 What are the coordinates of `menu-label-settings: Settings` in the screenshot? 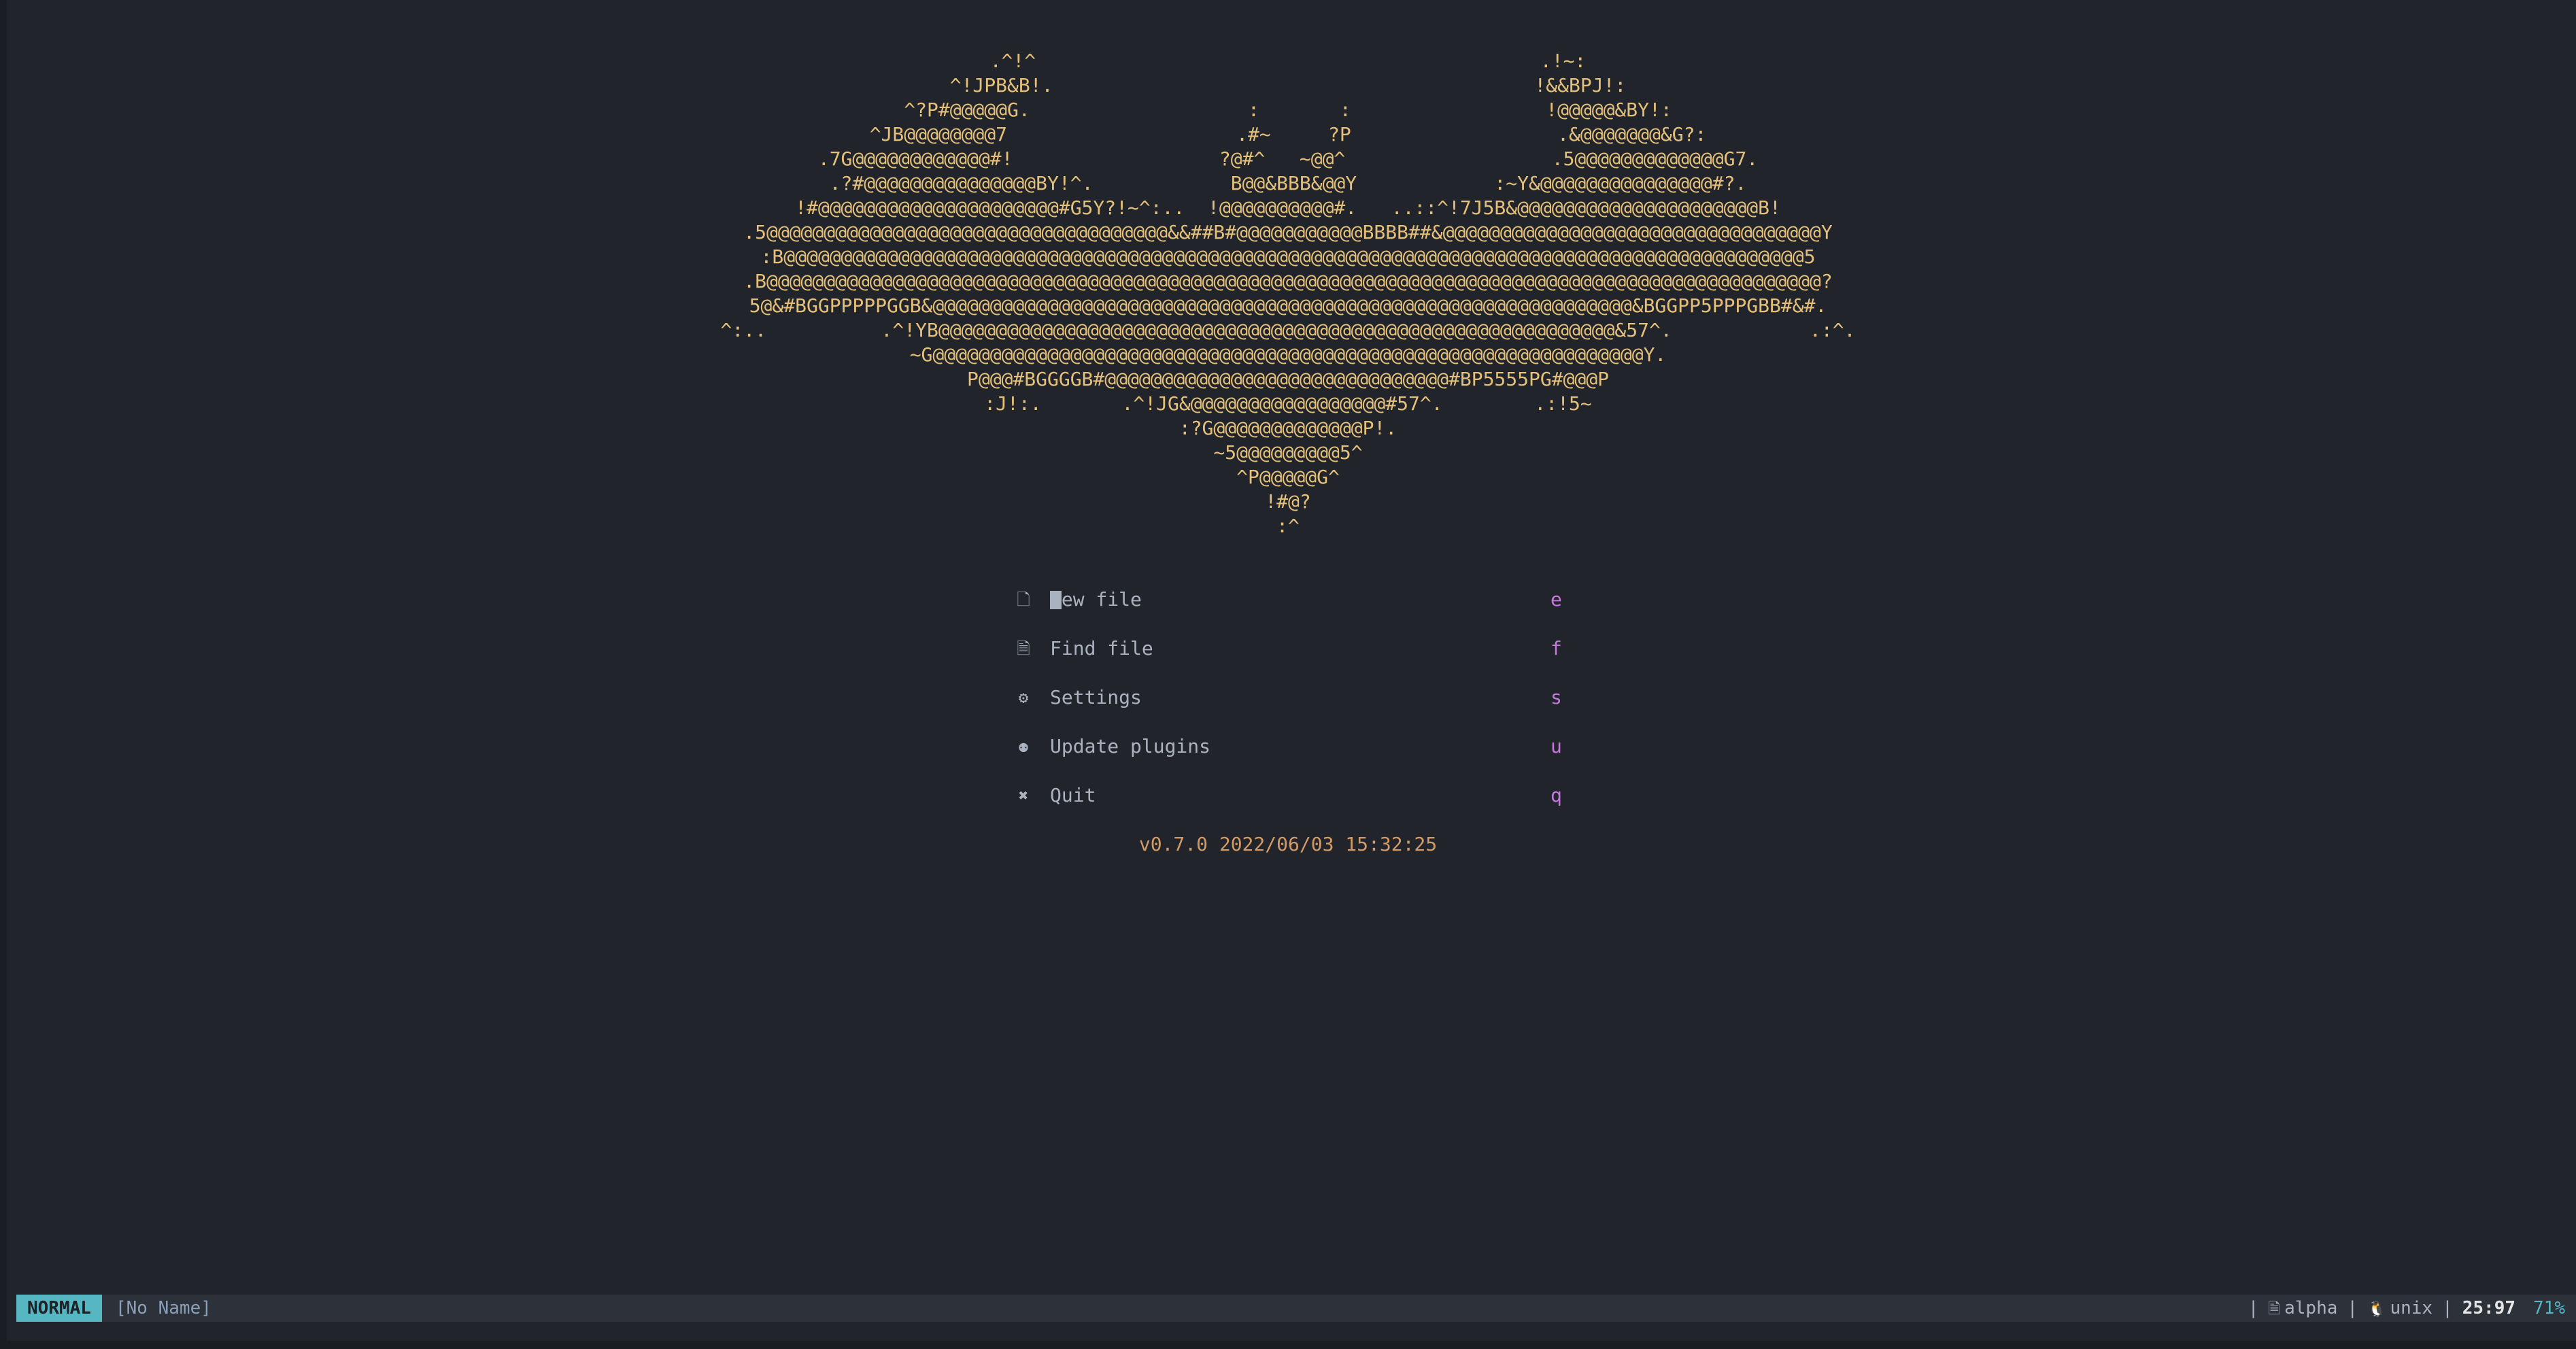 It's located at (1096, 697).